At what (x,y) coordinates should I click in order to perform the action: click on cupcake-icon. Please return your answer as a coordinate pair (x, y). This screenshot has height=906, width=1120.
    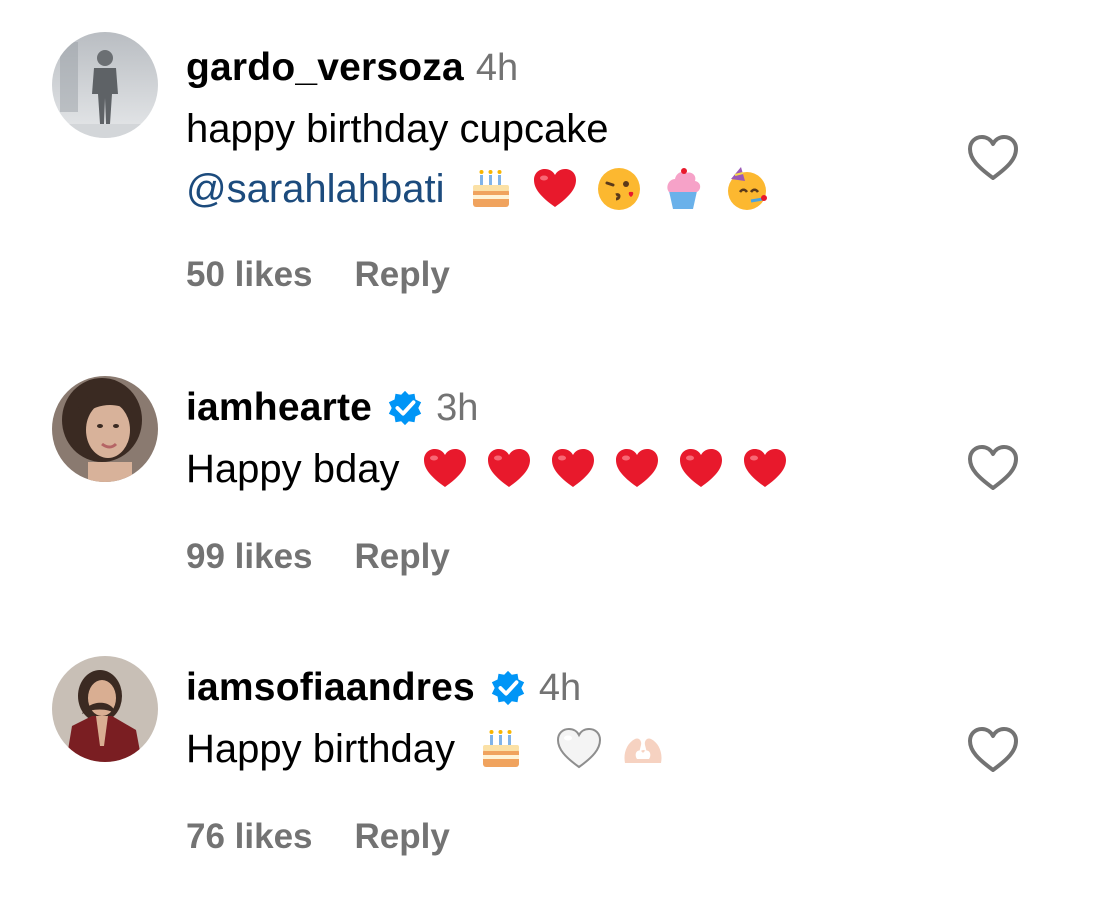
    Looking at the image, I should click on (683, 189).